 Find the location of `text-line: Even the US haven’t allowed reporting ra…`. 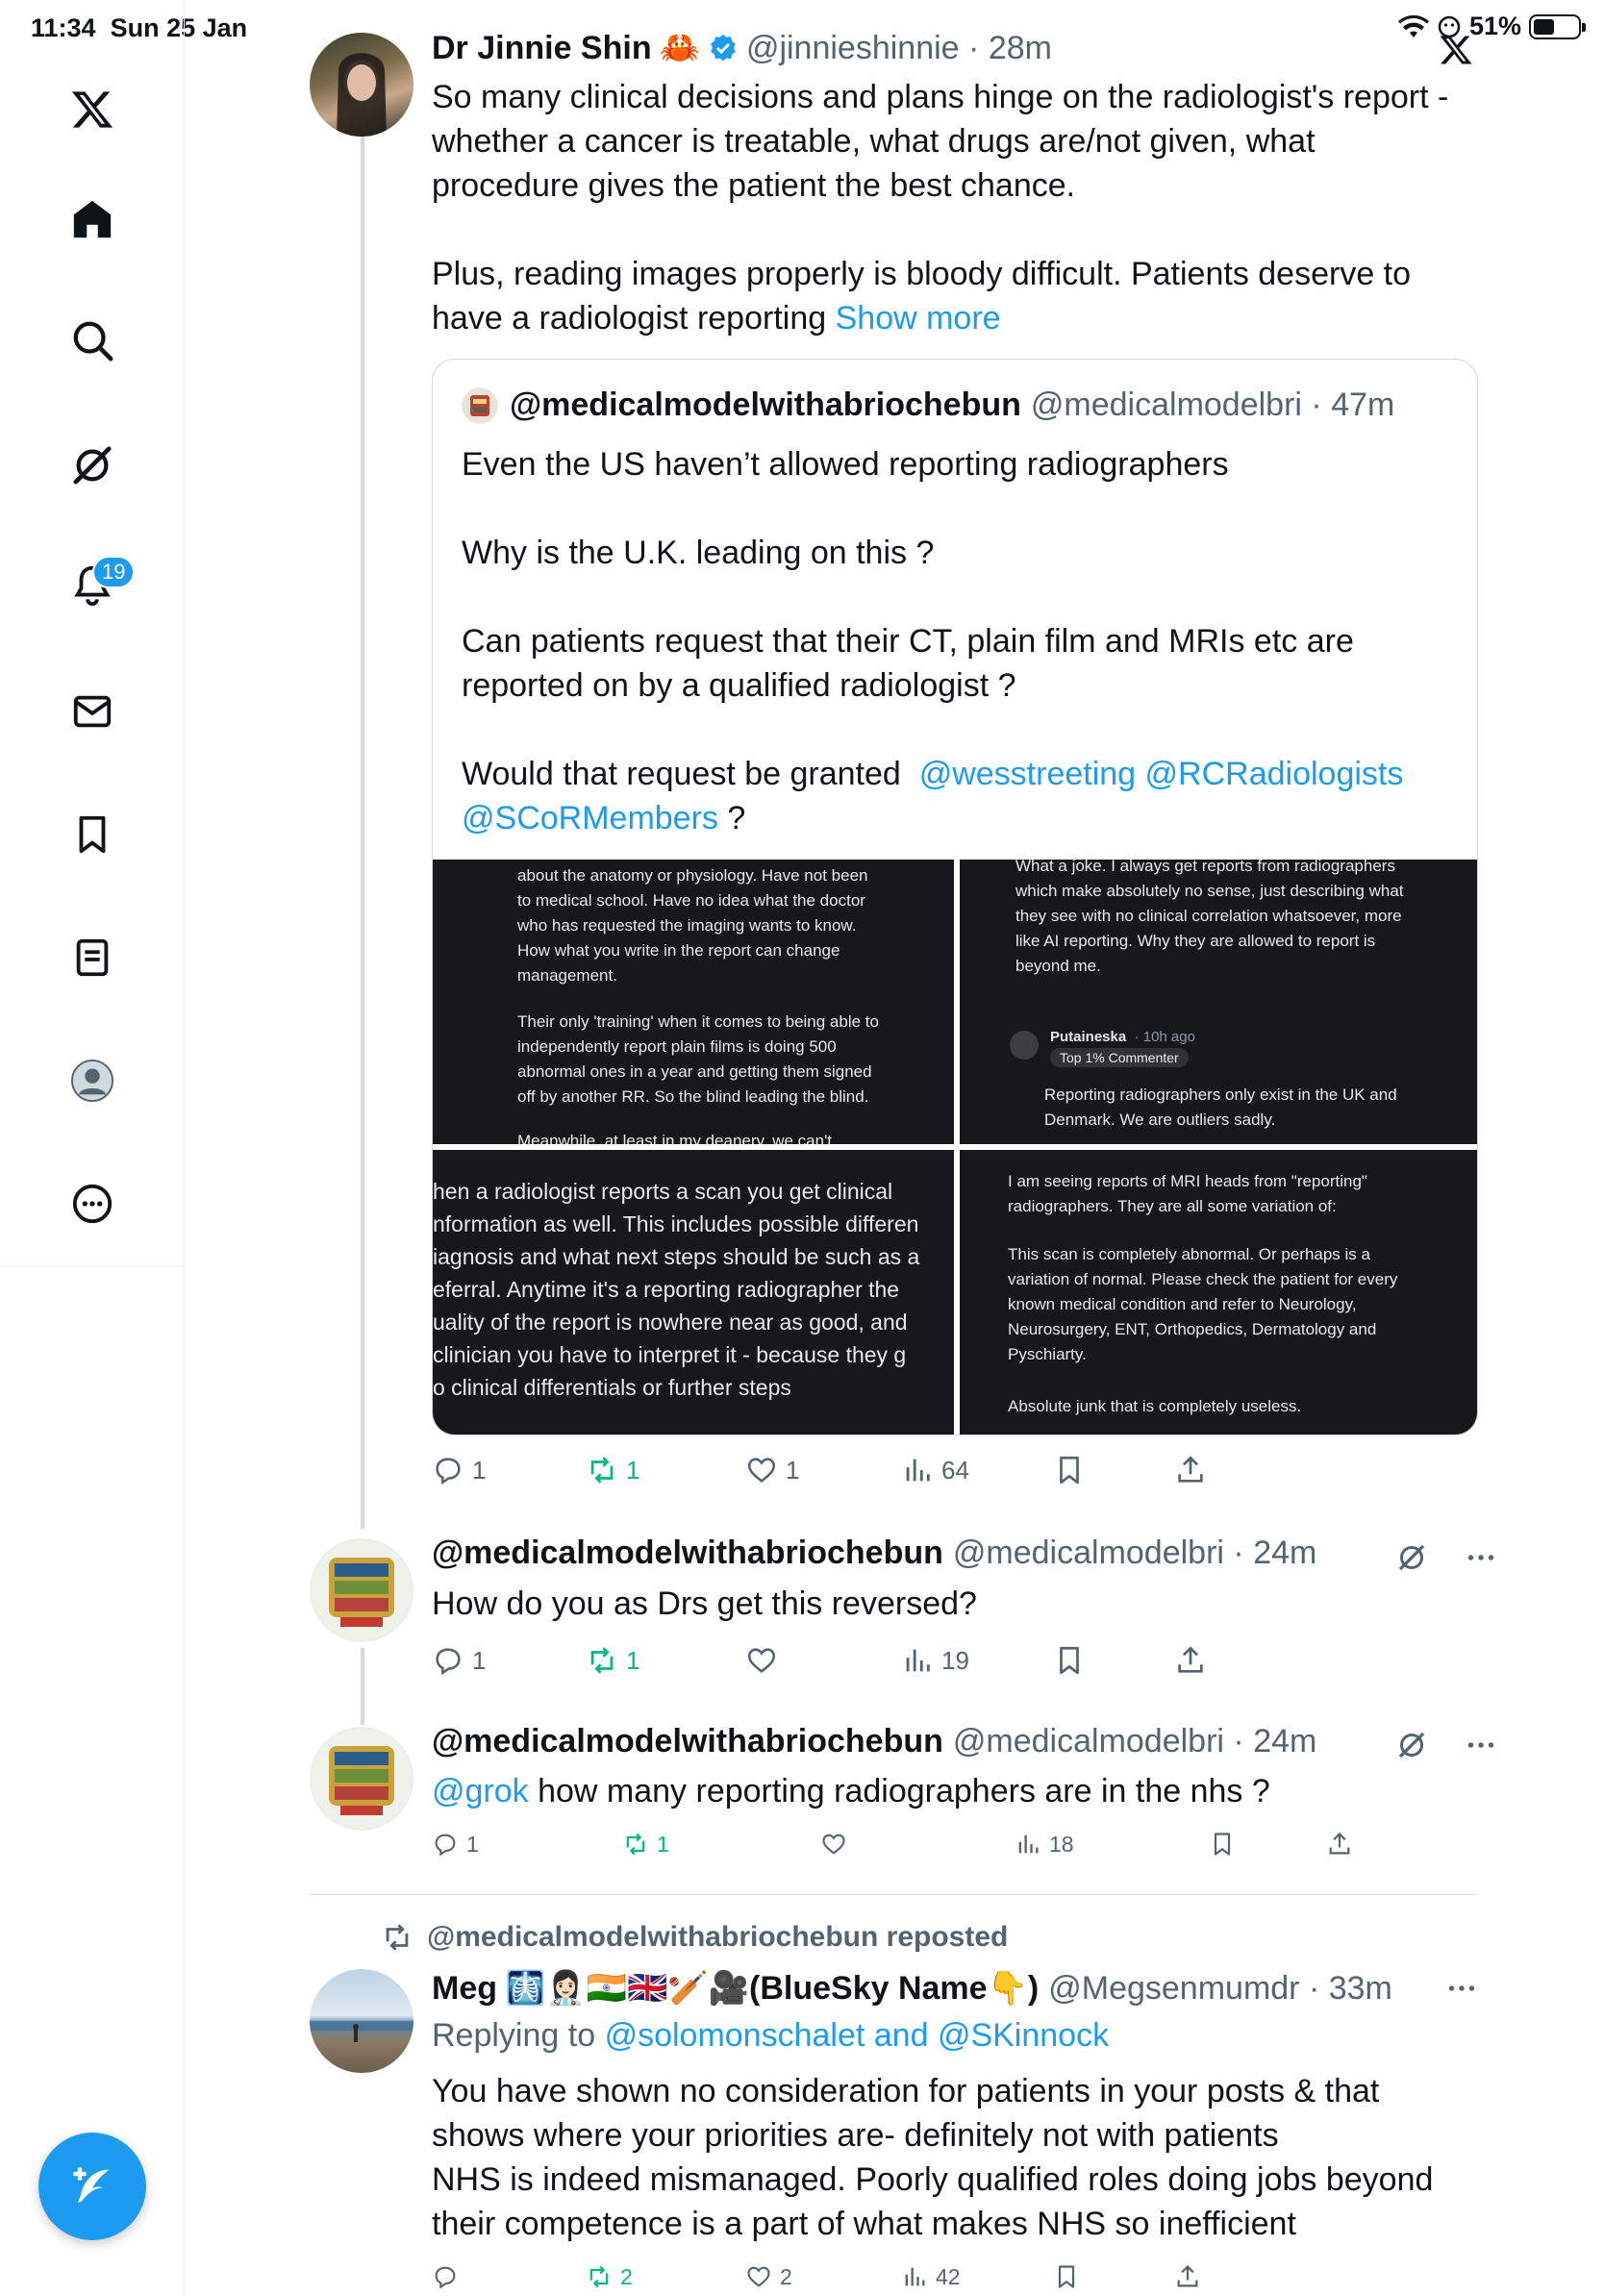

text-line: Even the US haven’t allowed reporting ra… is located at coordinates (845, 464).